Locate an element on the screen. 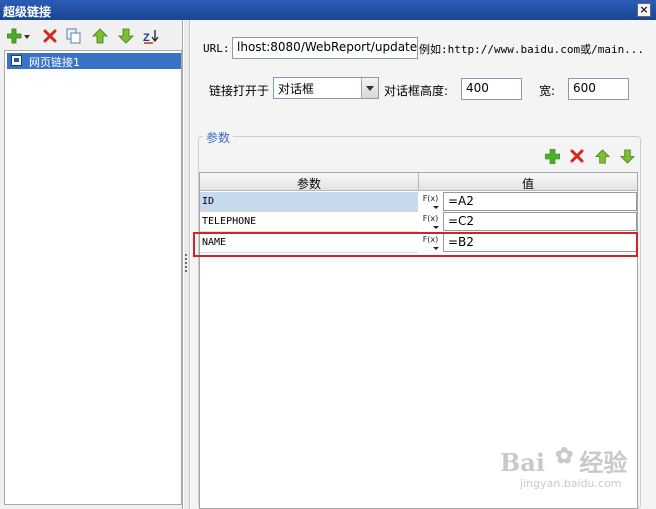 The width and height of the screenshot is (656, 509). add-dropdown-button is located at coordinates (19, 36).